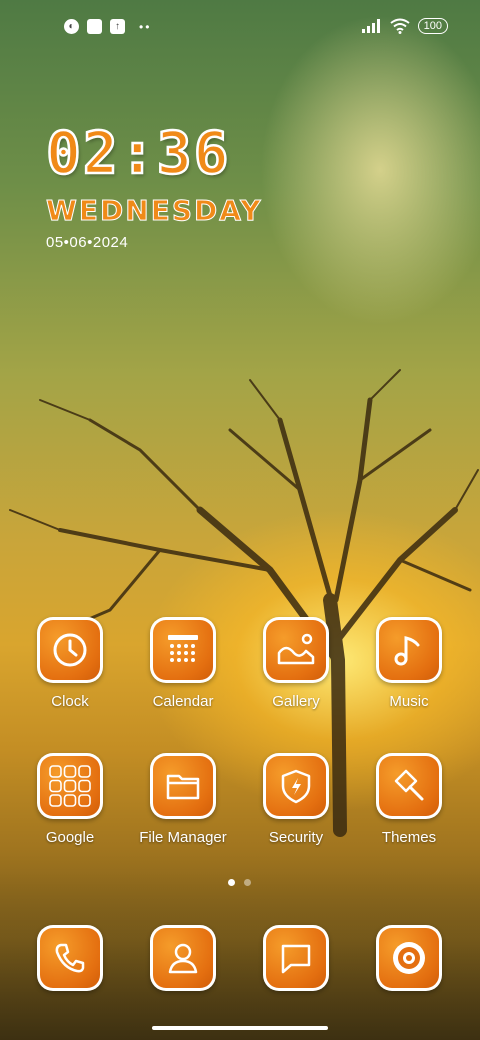 The width and height of the screenshot is (480, 1040). Describe the element at coordinates (432, 26) in the screenshot. I see `battery-icon: 100` at that location.